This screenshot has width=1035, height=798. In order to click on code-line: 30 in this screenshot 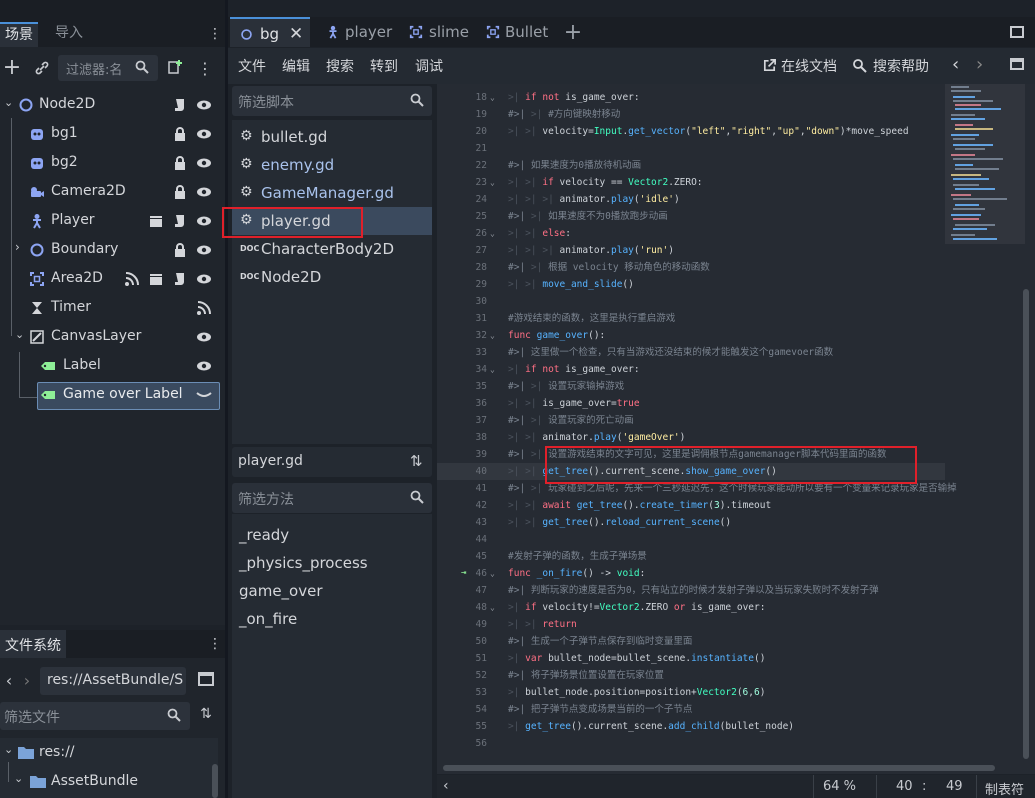, I will do `click(692, 301)`.